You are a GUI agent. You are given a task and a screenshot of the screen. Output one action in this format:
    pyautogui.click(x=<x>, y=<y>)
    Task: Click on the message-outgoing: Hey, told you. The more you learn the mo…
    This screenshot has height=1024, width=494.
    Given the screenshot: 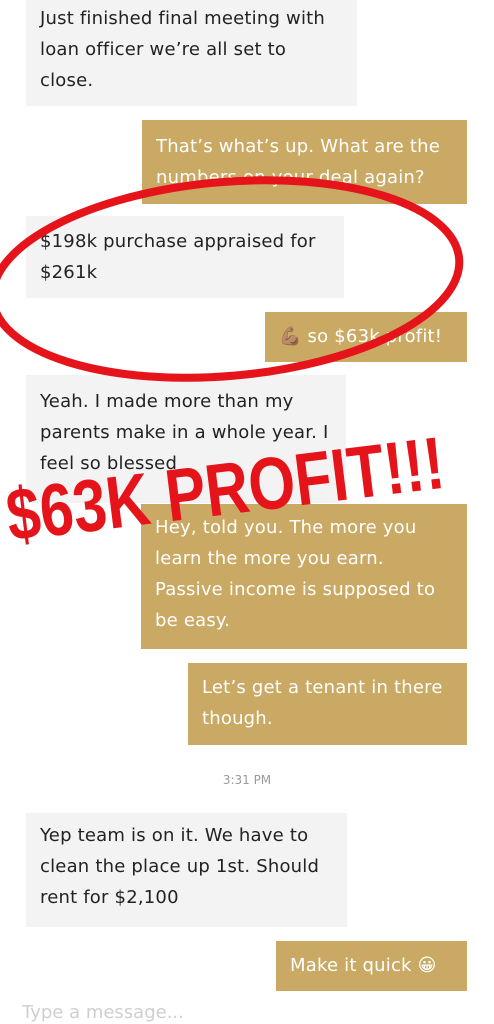 What is the action you would take?
    pyautogui.click(x=304, y=576)
    